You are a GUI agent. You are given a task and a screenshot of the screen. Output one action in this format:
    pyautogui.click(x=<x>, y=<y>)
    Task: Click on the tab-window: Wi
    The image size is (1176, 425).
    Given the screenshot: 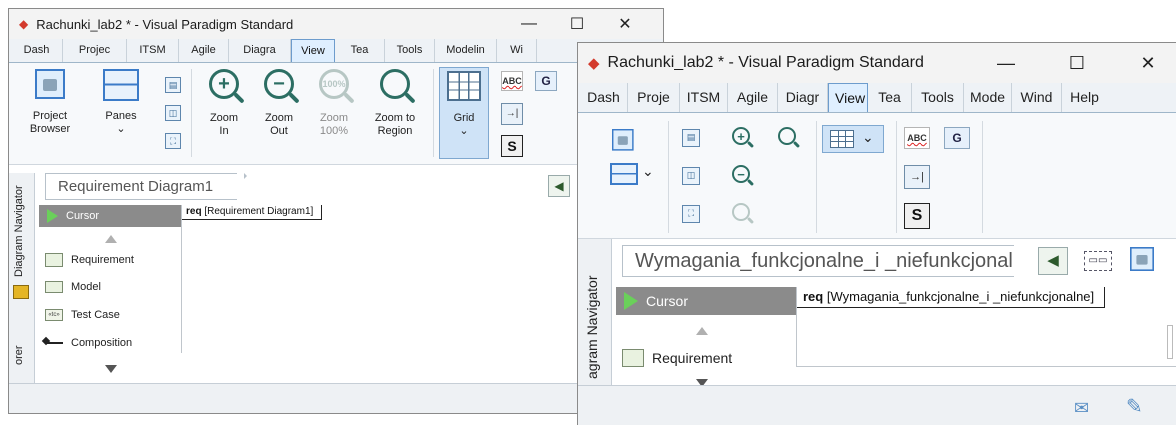 What is the action you would take?
    pyautogui.click(x=517, y=50)
    